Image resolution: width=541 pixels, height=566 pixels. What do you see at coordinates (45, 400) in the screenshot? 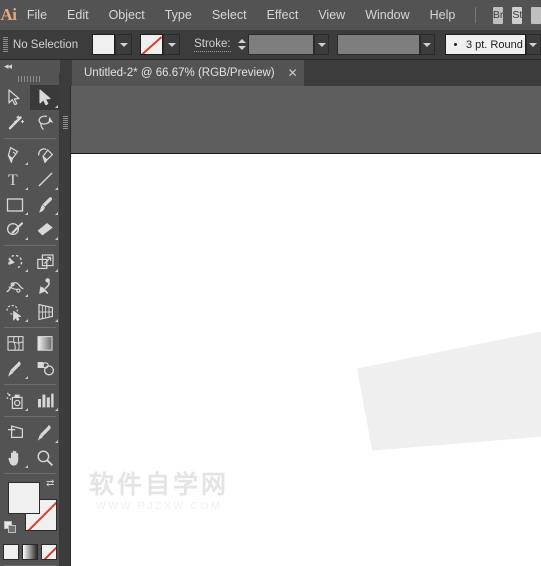
I see `column-graph-tool` at bounding box center [45, 400].